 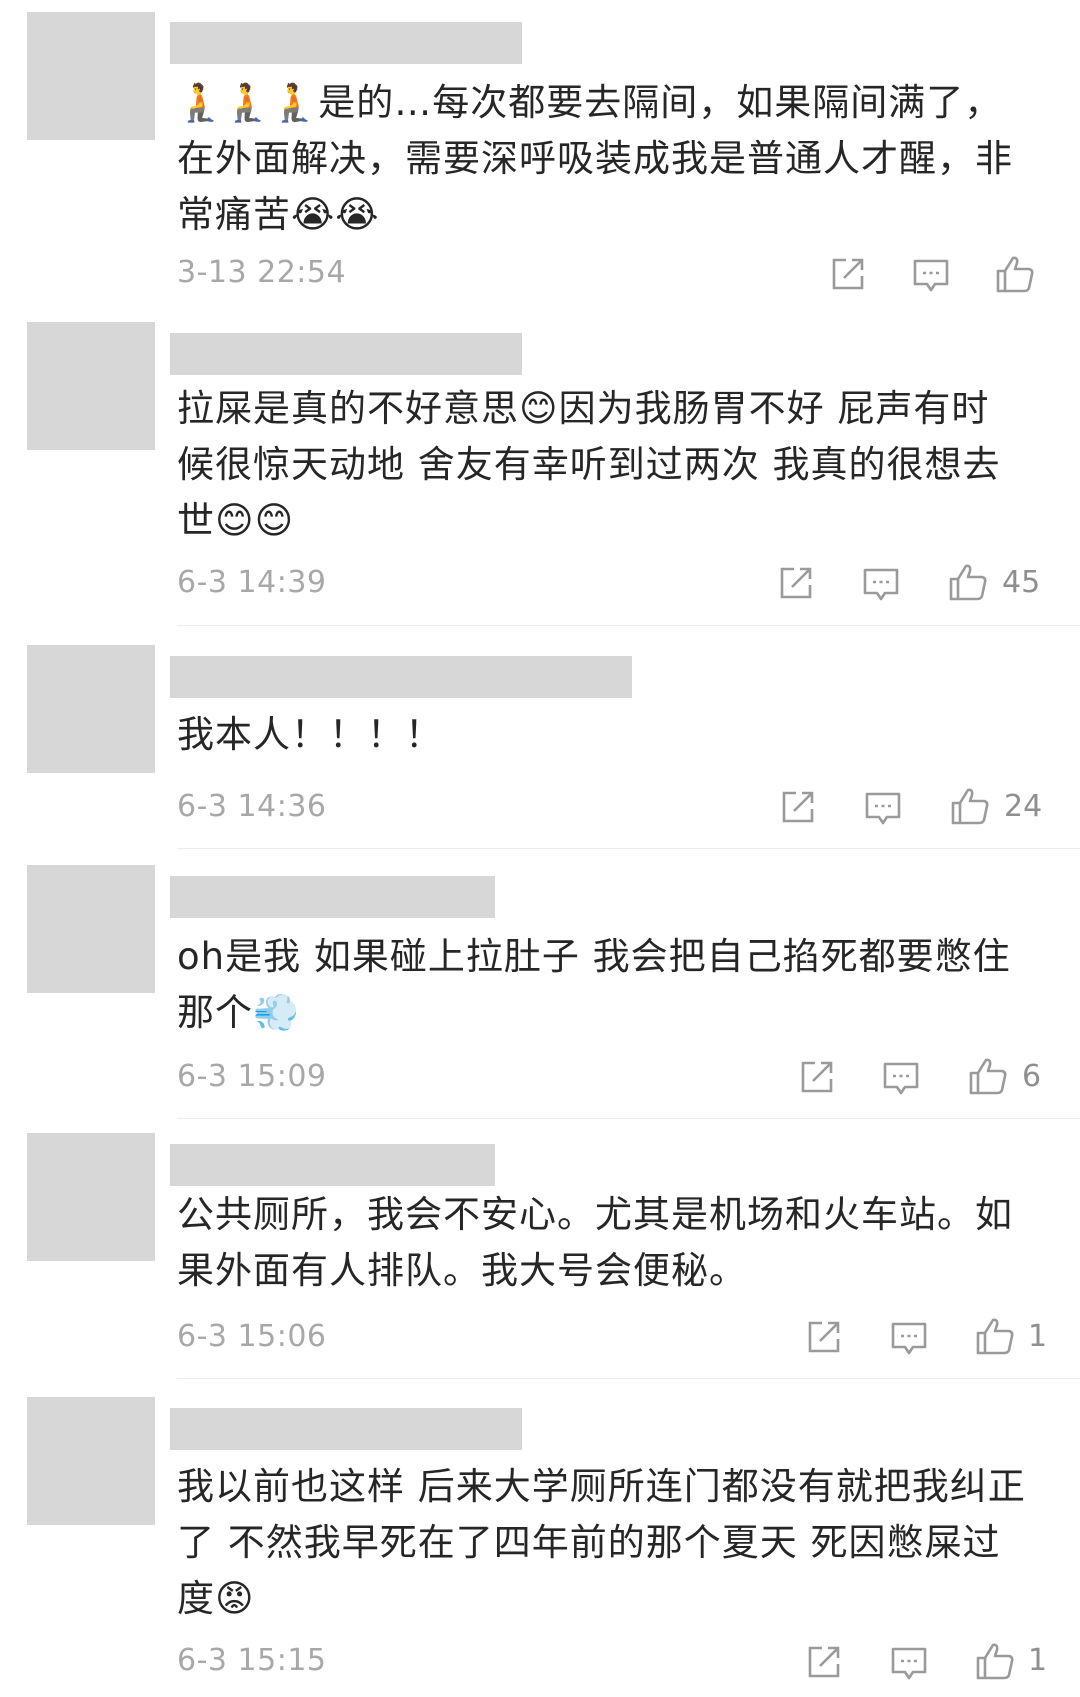 I want to click on comment-text: 我本人！！！！, so click(x=617, y=735).